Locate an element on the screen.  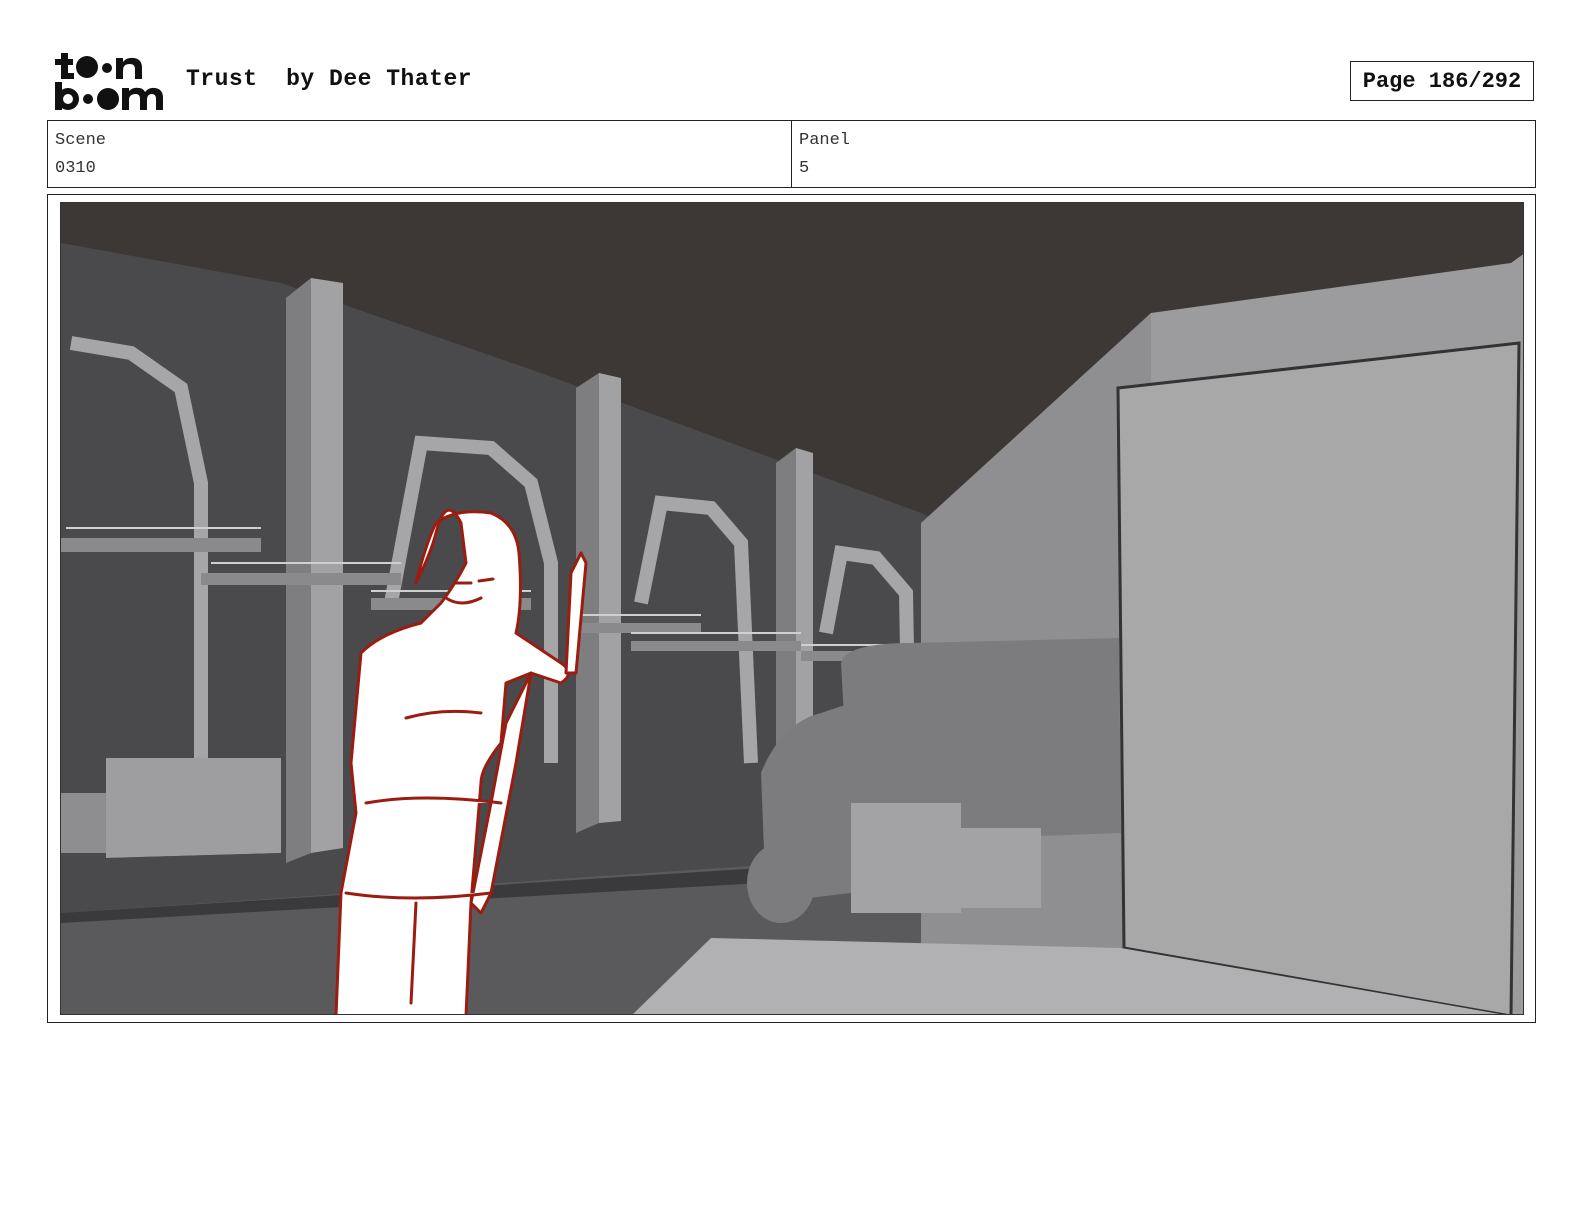
project-title: Trust is located at coordinates (222, 79).